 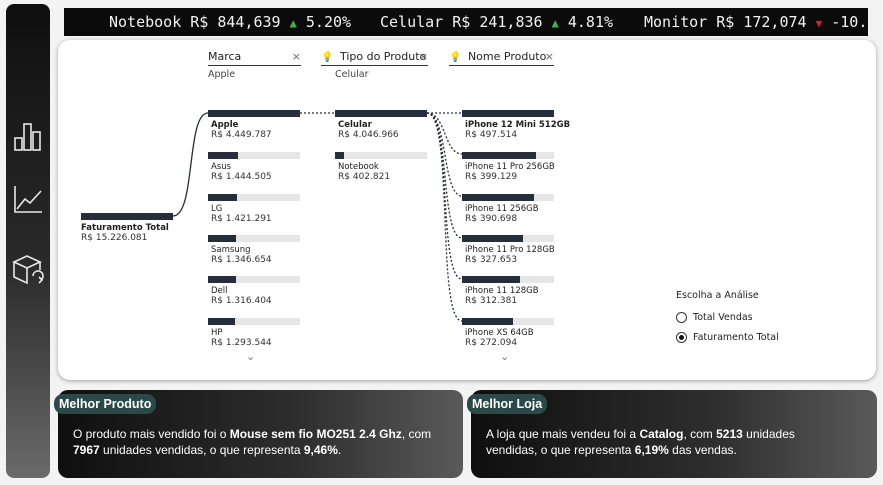 I want to click on product-name: Mouse sem fio MO251 2.4 Ghz, so click(x=315, y=434).